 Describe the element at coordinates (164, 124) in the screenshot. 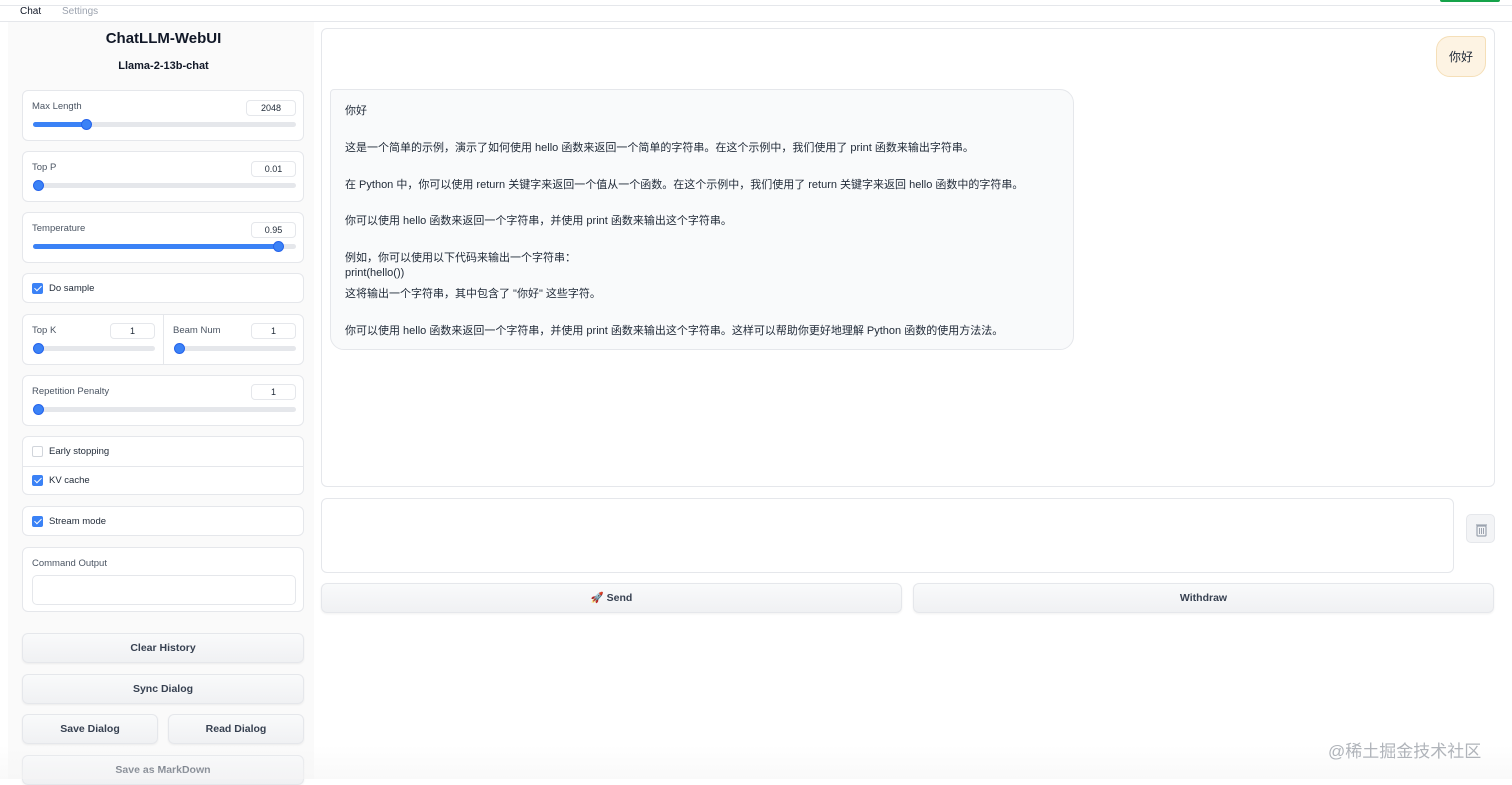

I see `max-length-slider` at that location.